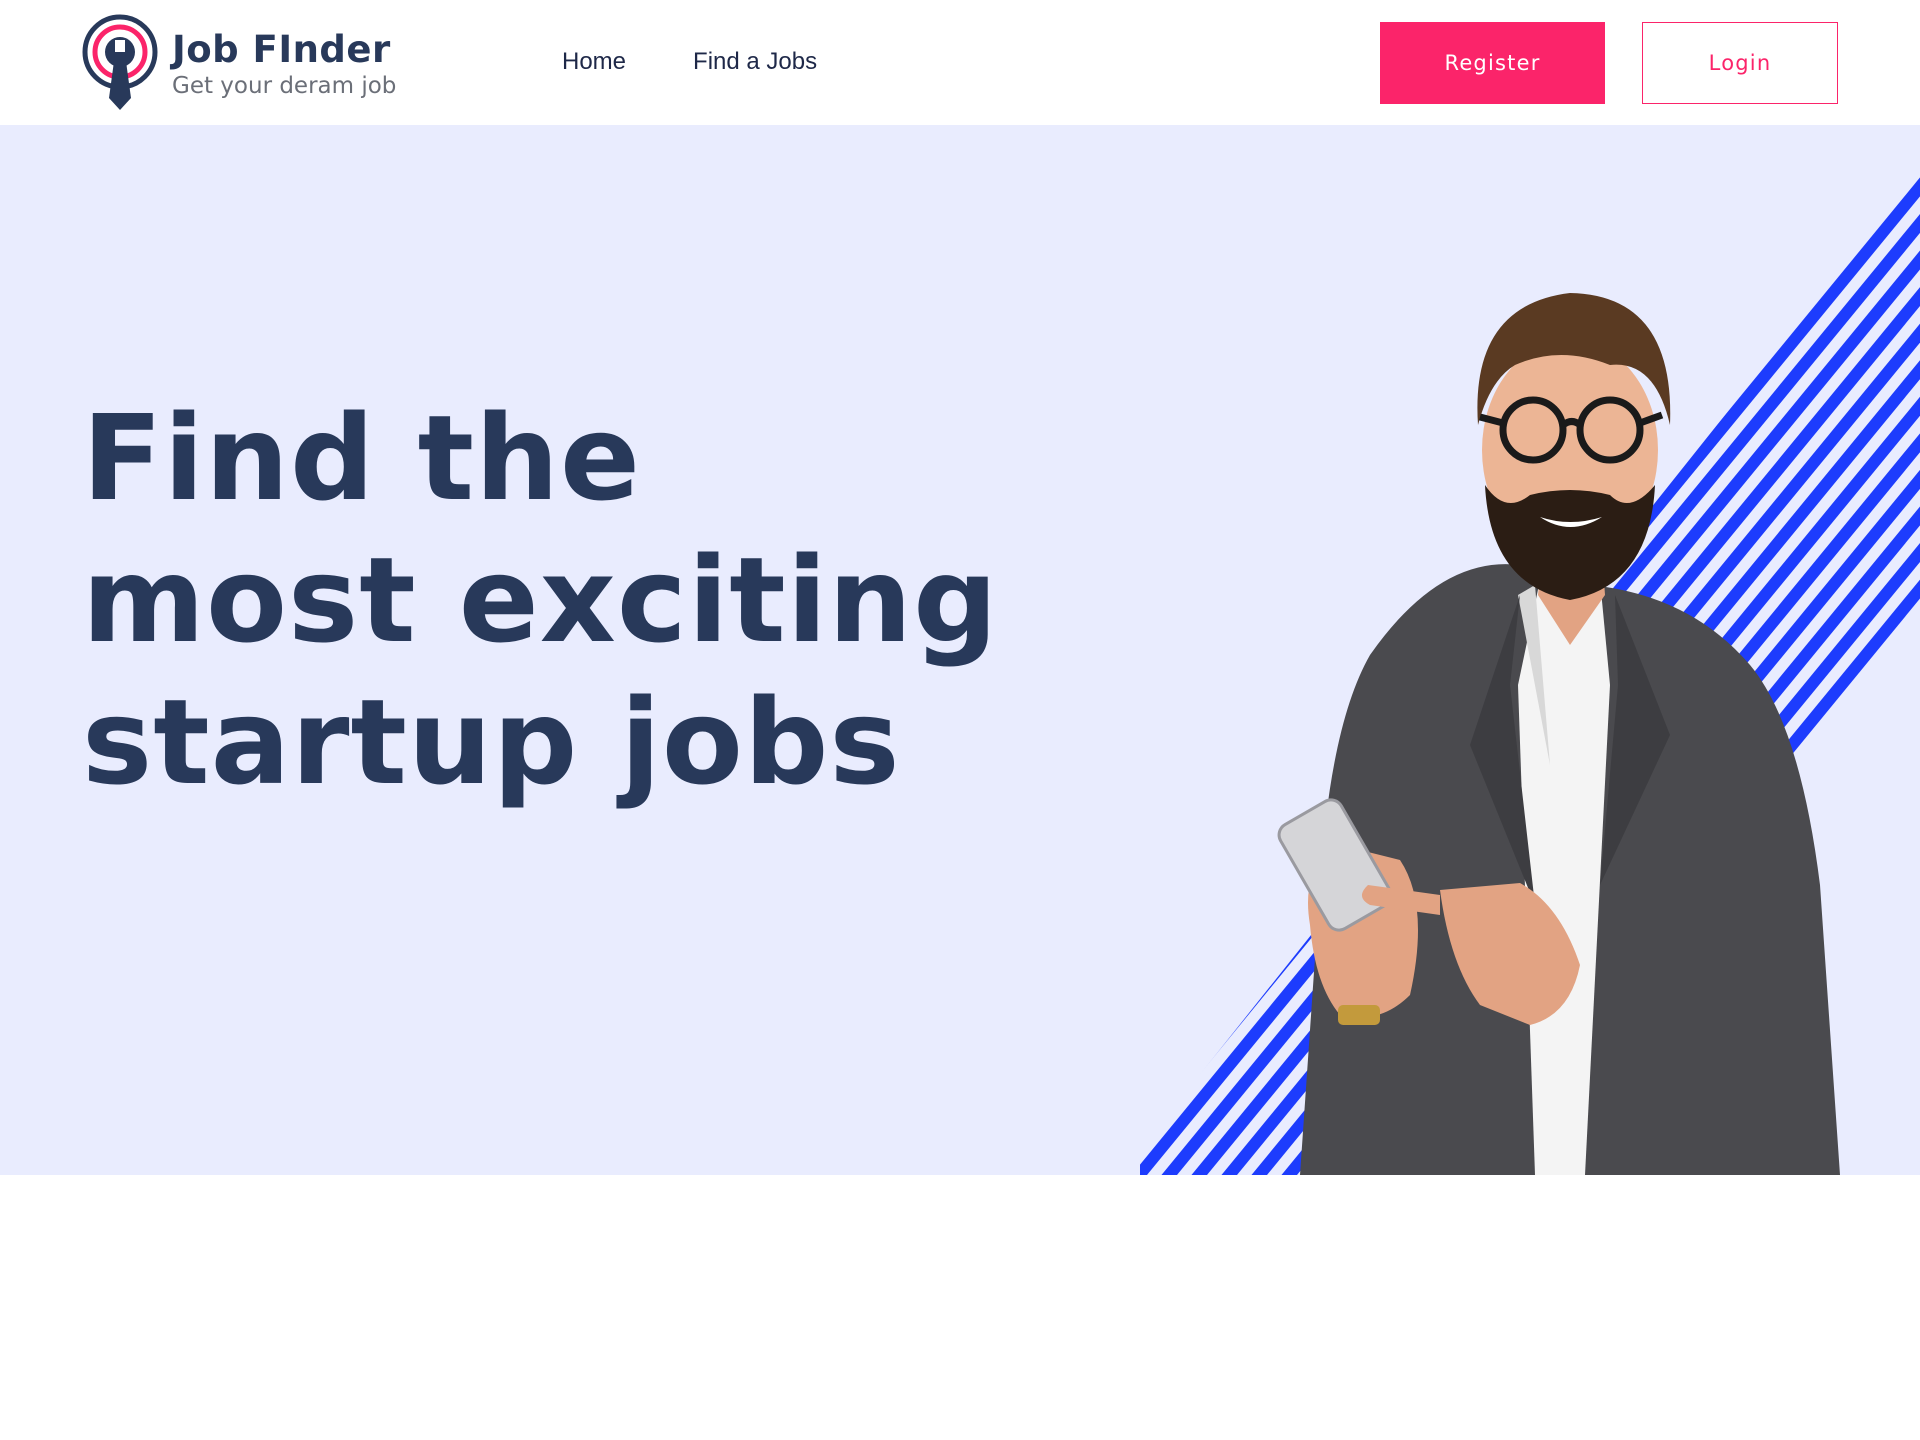 Image resolution: width=1920 pixels, height=1440 pixels. I want to click on hero-title-line-2: most exciting, so click(540, 600).